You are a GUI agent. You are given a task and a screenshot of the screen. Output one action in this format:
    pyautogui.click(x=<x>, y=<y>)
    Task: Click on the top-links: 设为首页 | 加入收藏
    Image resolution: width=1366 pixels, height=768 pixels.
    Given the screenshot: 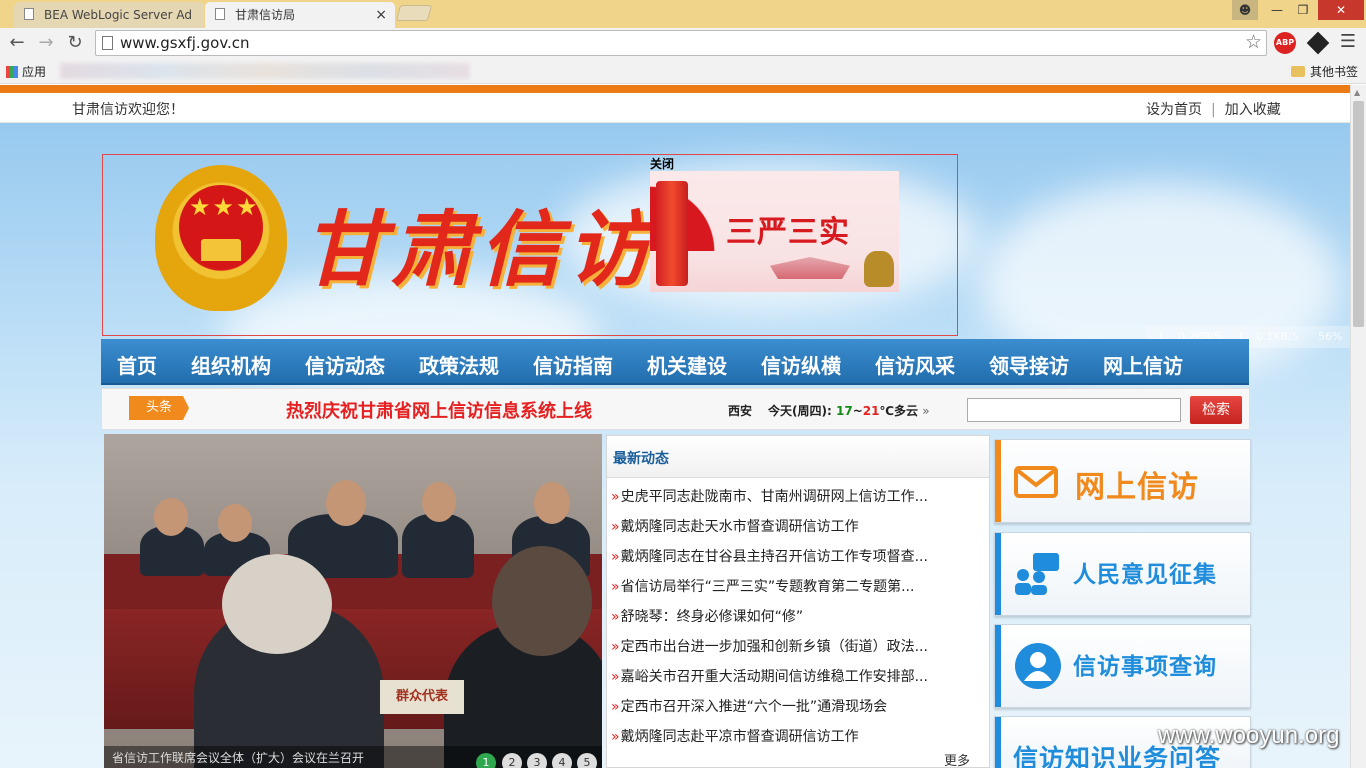 What is the action you would take?
    pyautogui.click(x=1213, y=110)
    